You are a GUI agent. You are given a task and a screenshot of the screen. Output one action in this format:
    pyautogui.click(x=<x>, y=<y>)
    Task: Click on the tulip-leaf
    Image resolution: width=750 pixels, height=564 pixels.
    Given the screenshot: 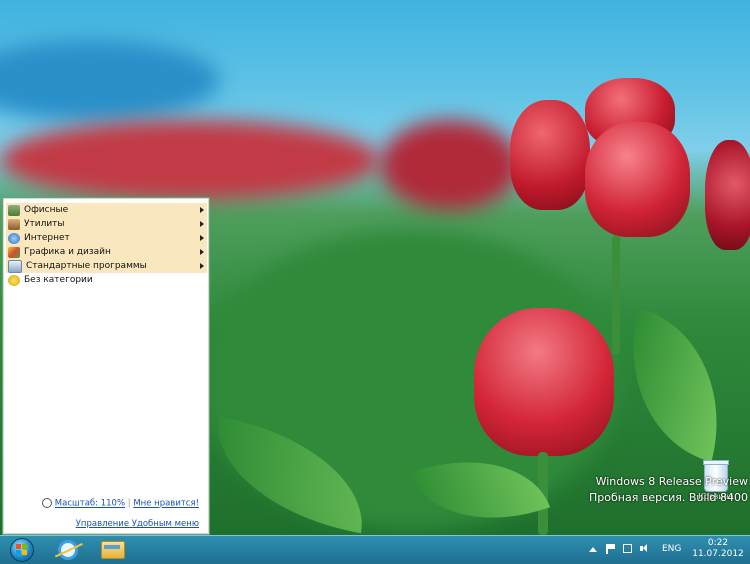 What is the action you would take?
    pyautogui.click(x=675, y=385)
    